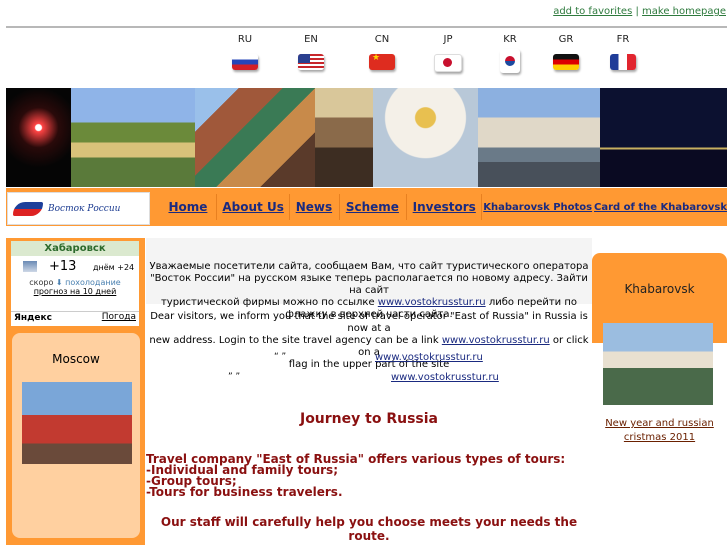  Describe the element at coordinates (444, 207) in the screenshot. I see `nav-investors: Investors` at that location.